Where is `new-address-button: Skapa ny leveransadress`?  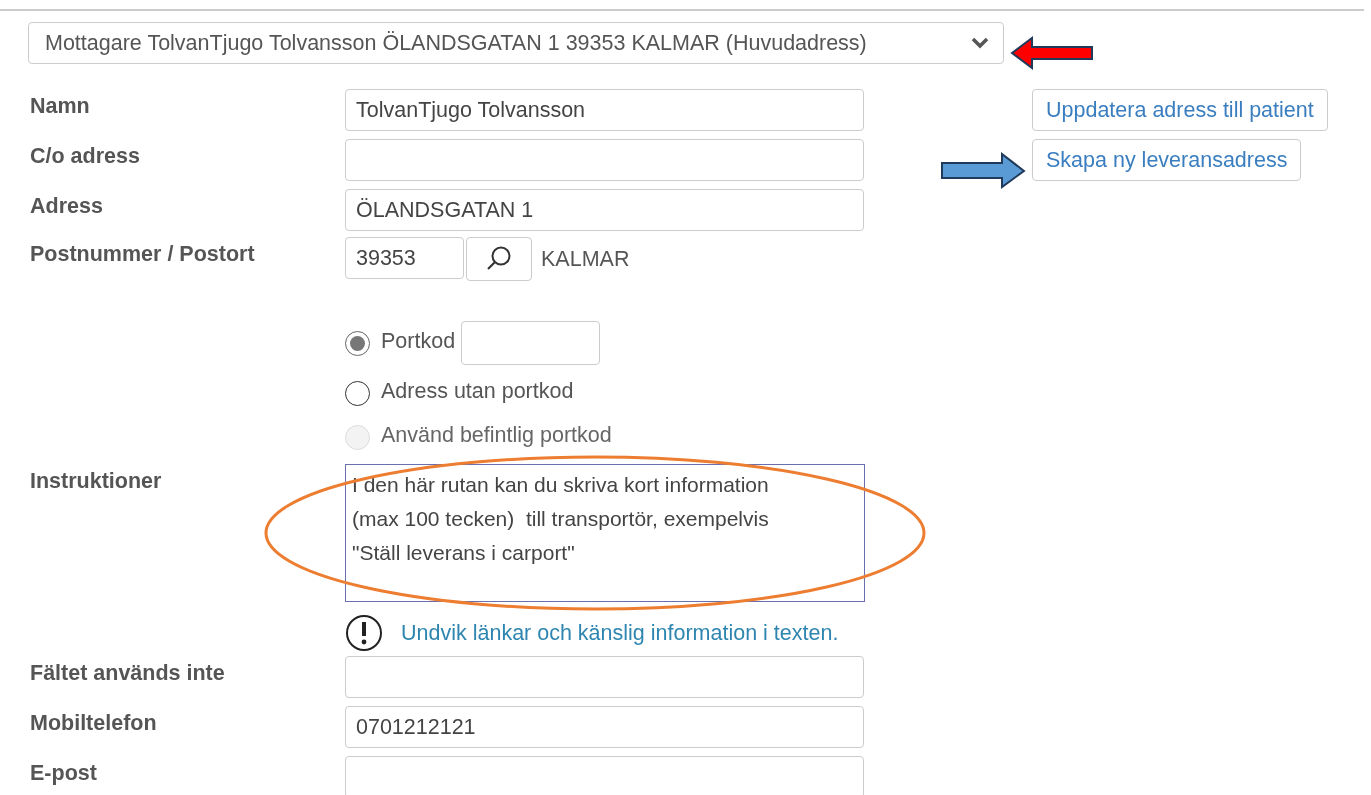 new-address-button: Skapa ny leveransadress is located at coordinates (1167, 160).